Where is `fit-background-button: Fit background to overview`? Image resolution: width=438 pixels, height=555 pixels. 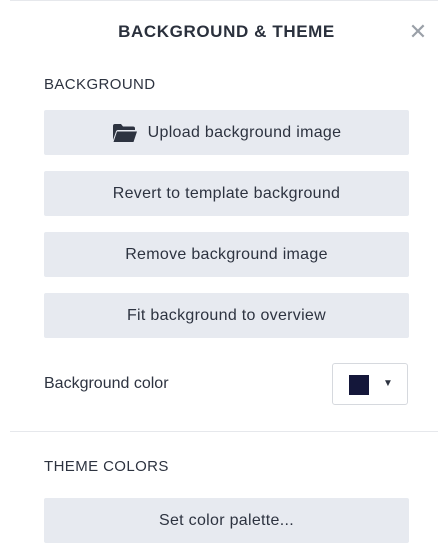 fit-background-button: Fit background to overview is located at coordinates (226, 315).